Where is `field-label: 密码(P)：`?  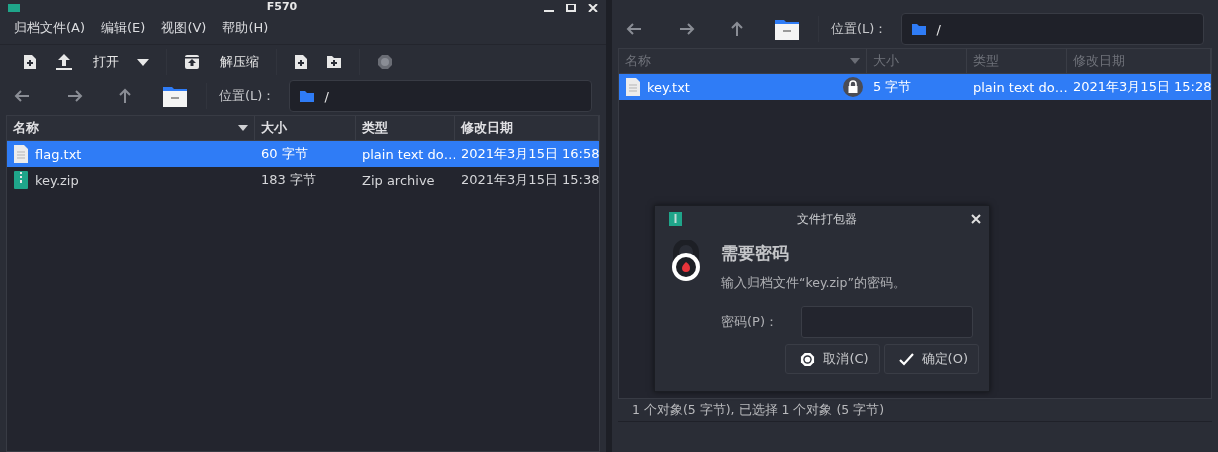 field-label: 密码(P)： is located at coordinates (749, 322).